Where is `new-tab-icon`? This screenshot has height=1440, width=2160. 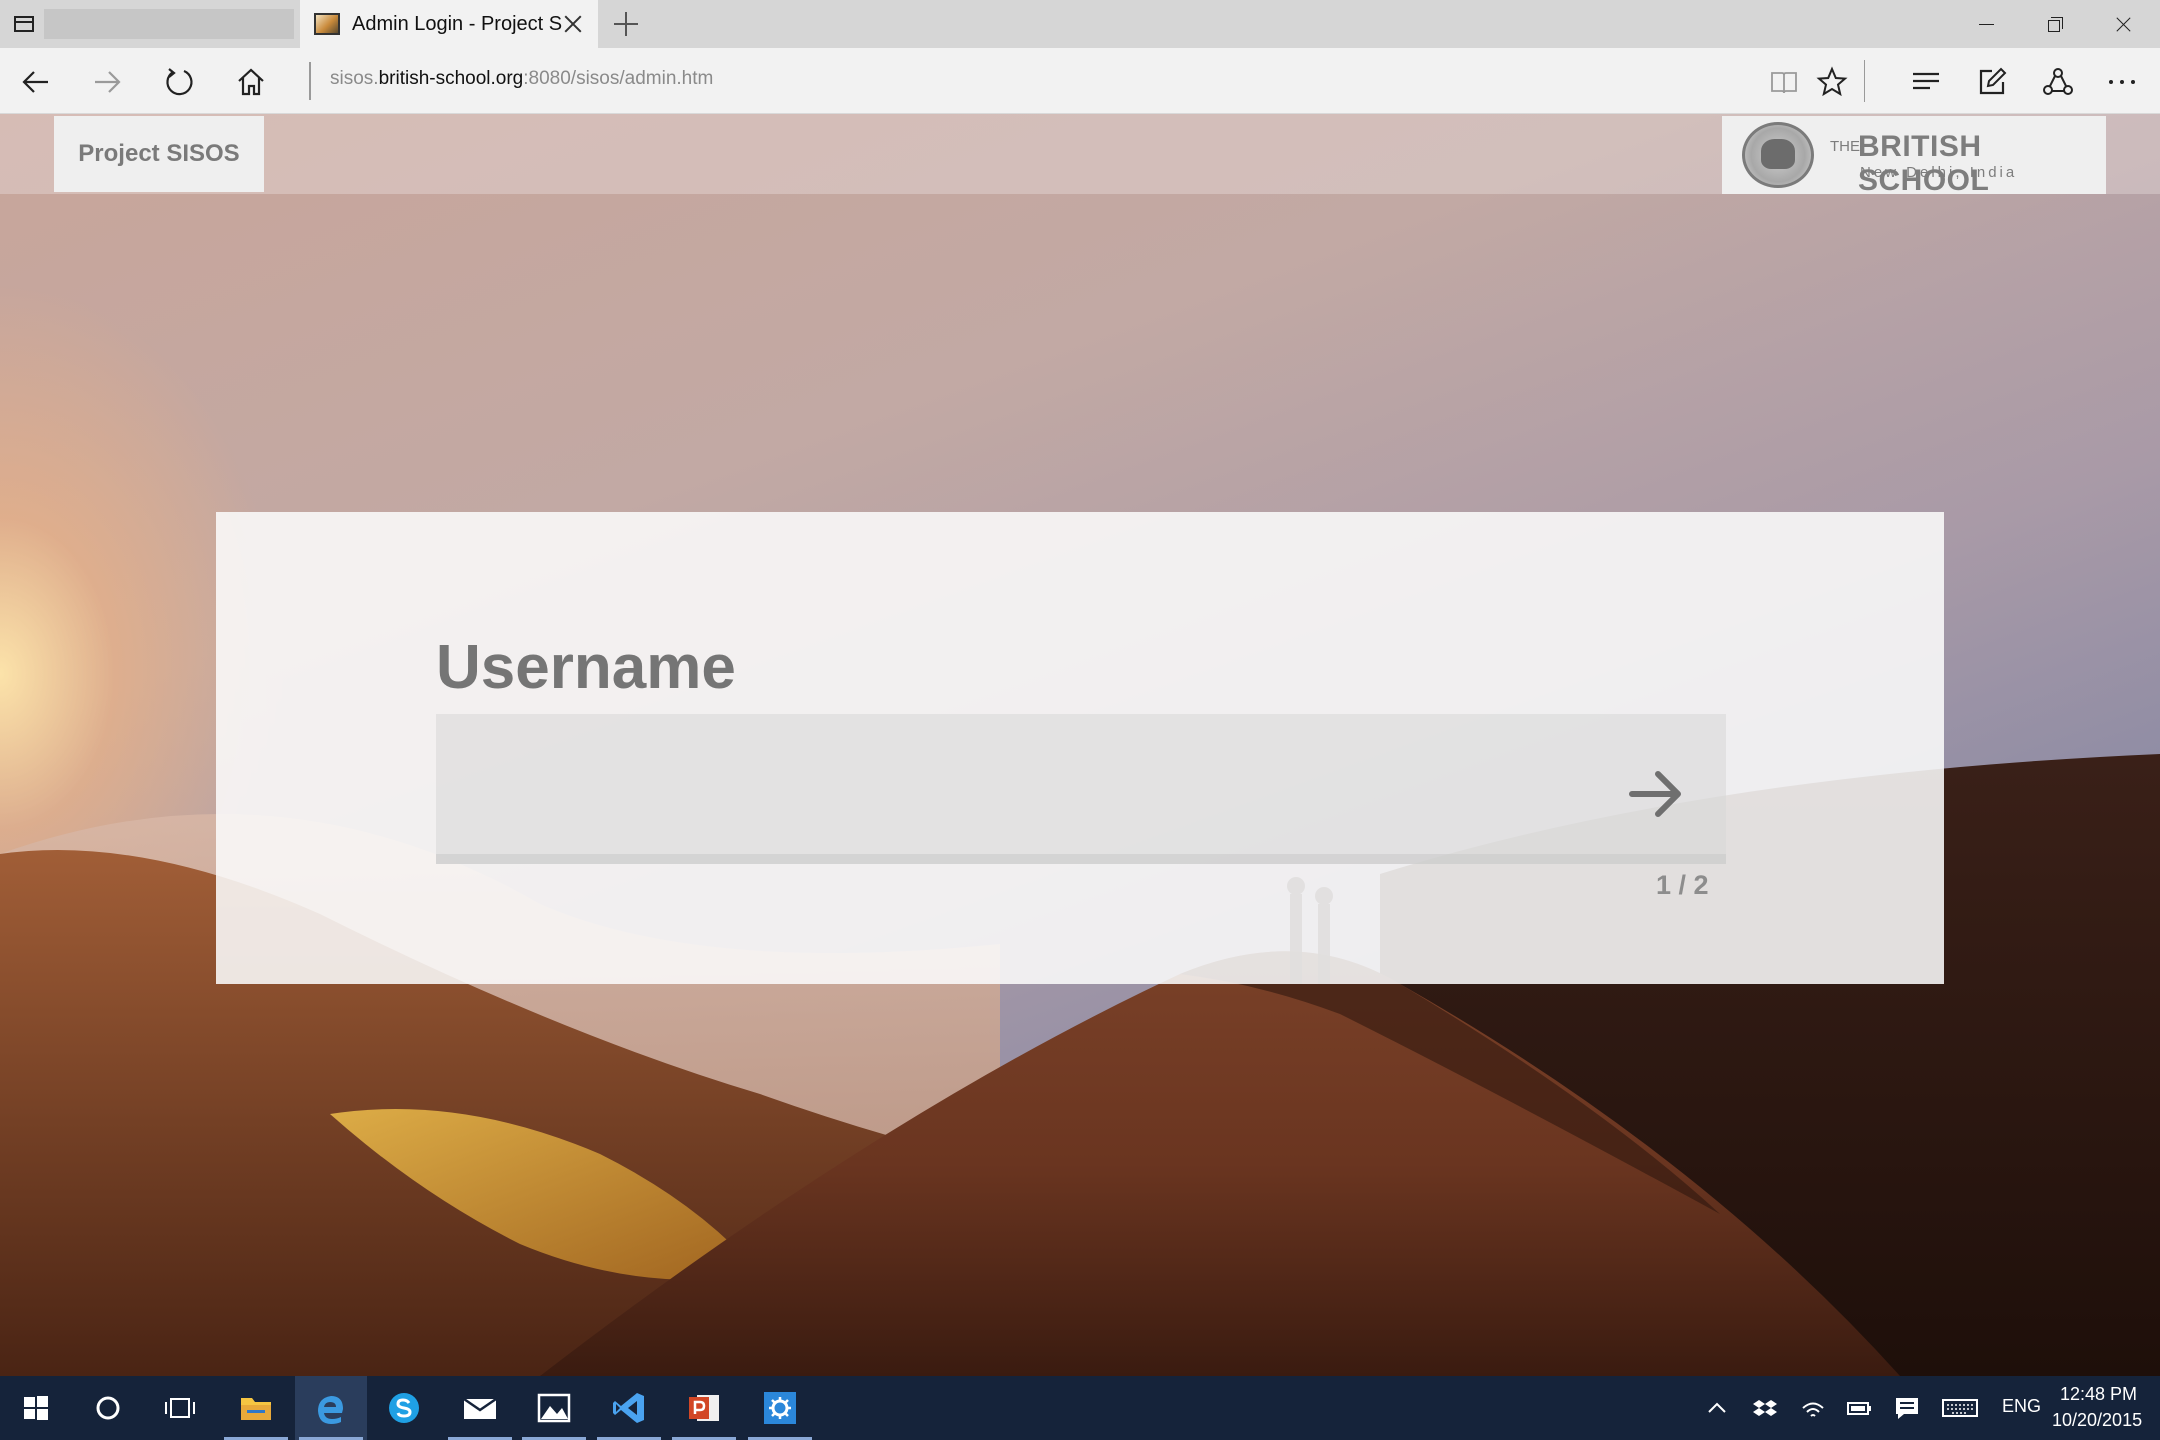 new-tab-icon is located at coordinates (626, 24).